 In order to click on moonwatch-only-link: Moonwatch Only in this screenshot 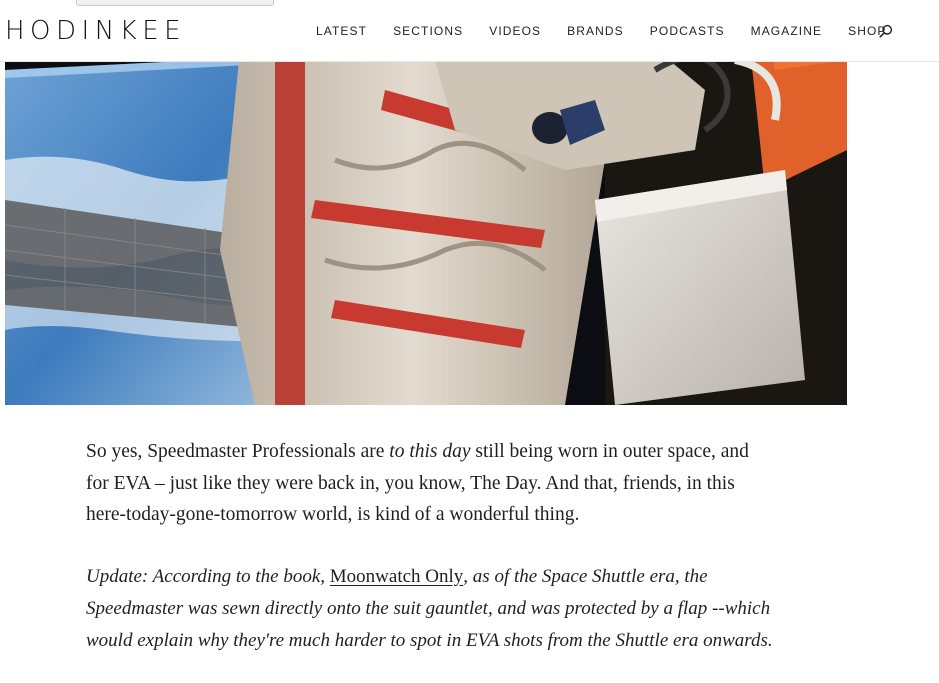, I will do `click(397, 576)`.